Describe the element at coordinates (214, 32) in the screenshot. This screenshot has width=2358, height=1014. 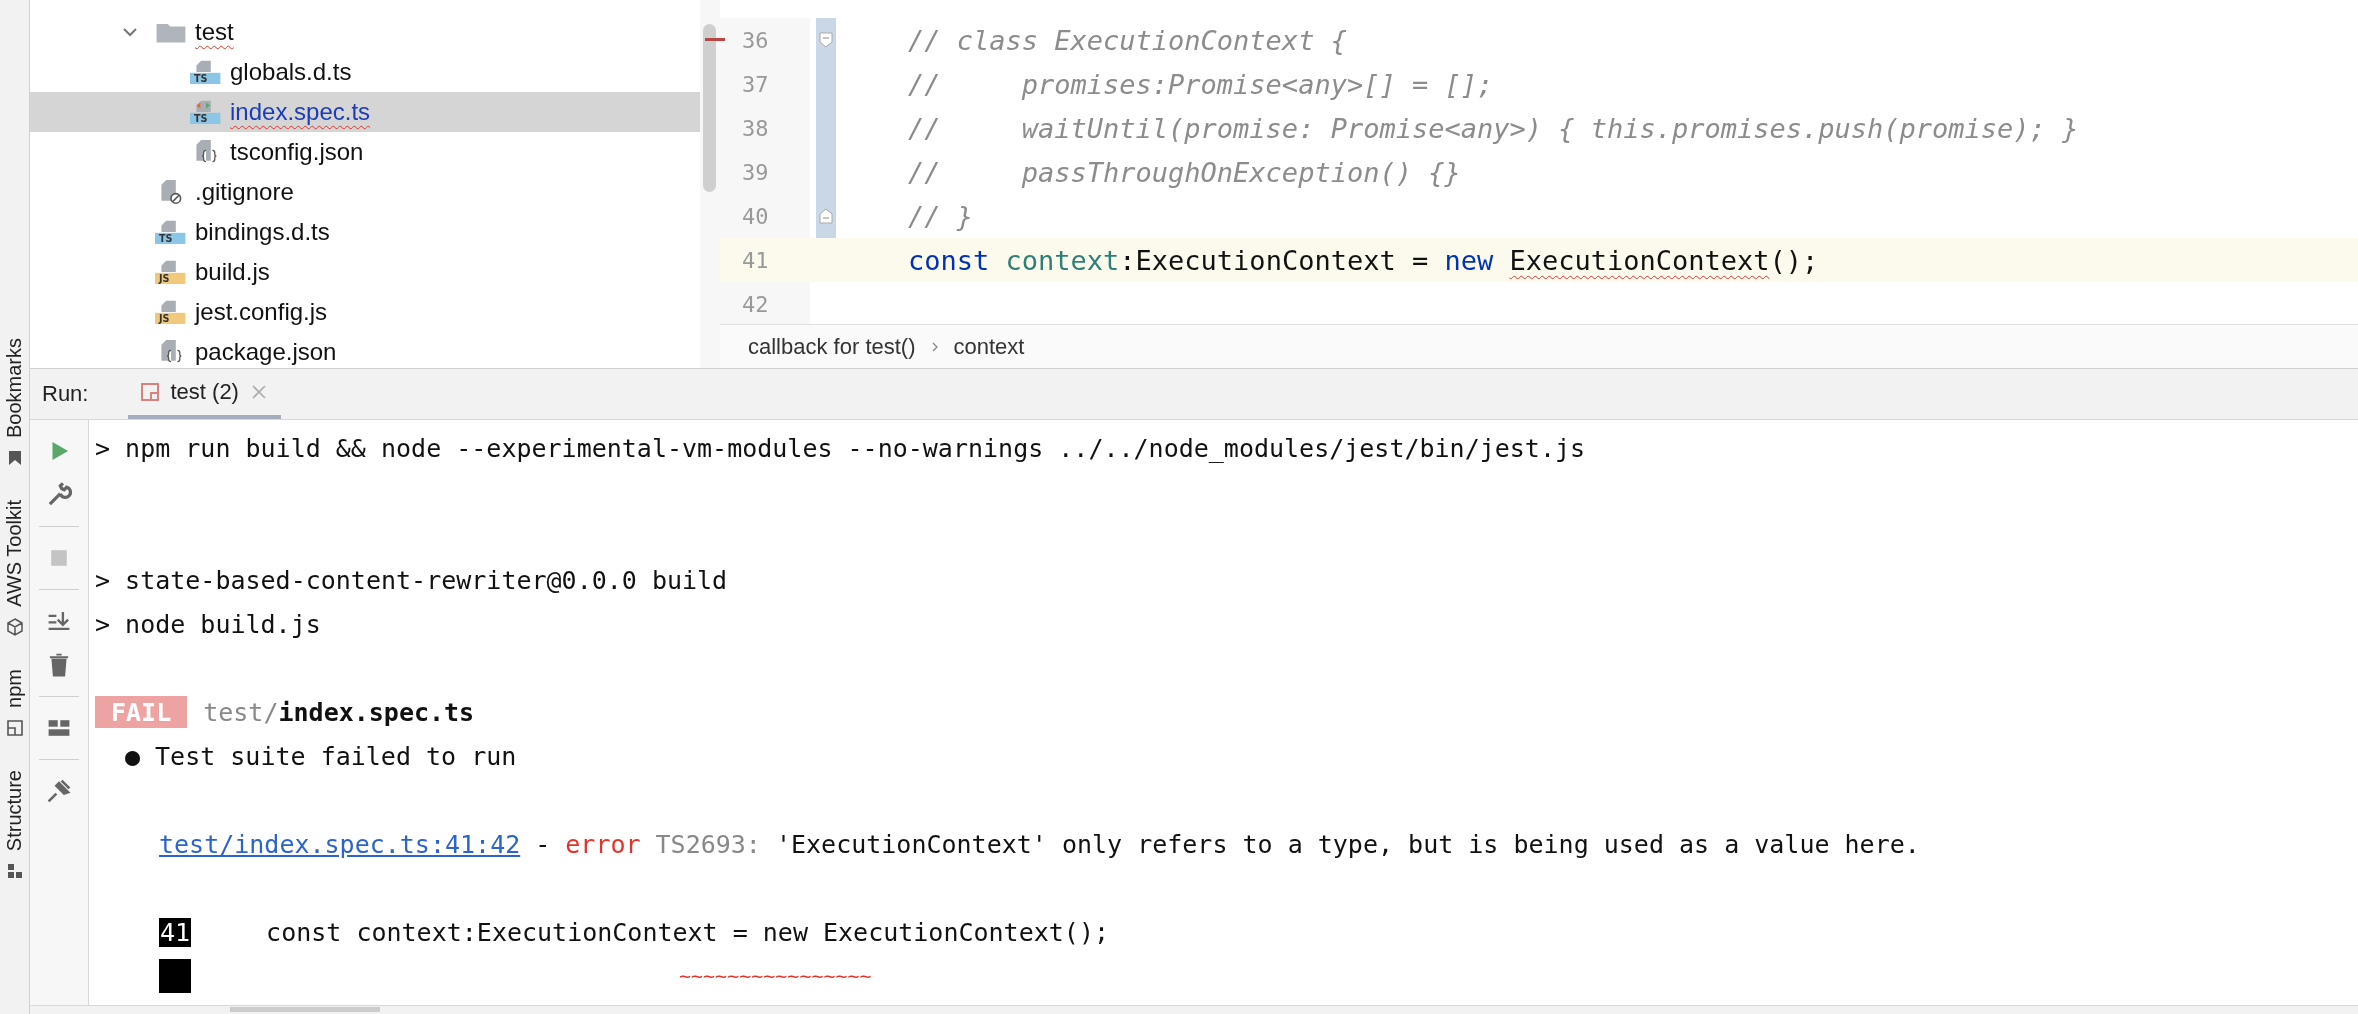
I see `file-name: test` at that location.